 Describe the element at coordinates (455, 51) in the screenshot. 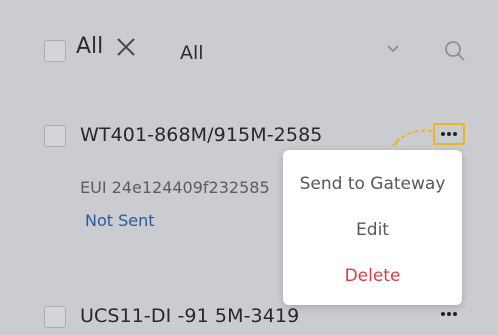

I see `search-icon` at that location.